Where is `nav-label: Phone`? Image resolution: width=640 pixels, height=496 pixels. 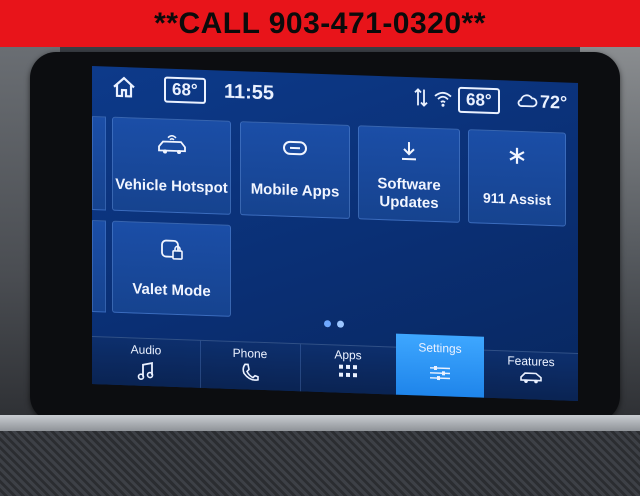
nav-label: Phone is located at coordinates (250, 353).